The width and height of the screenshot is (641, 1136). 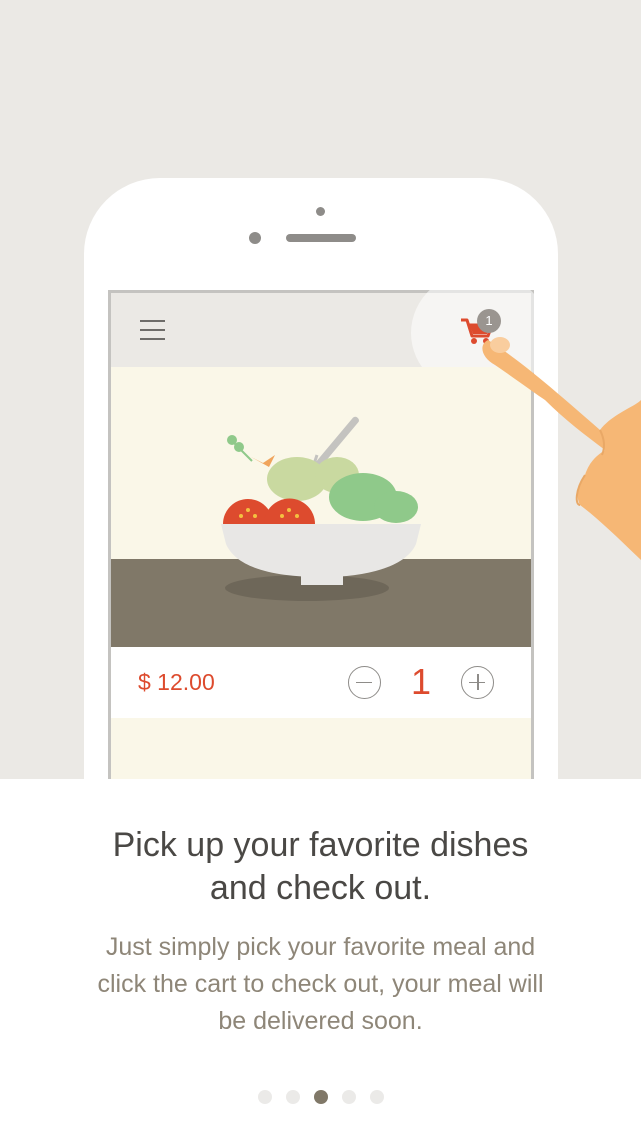 What do you see at coordinates (320, 845) in the screenshot?
I see `title-line: Pick up your favorite dishes` at bounding box center [320, 845].